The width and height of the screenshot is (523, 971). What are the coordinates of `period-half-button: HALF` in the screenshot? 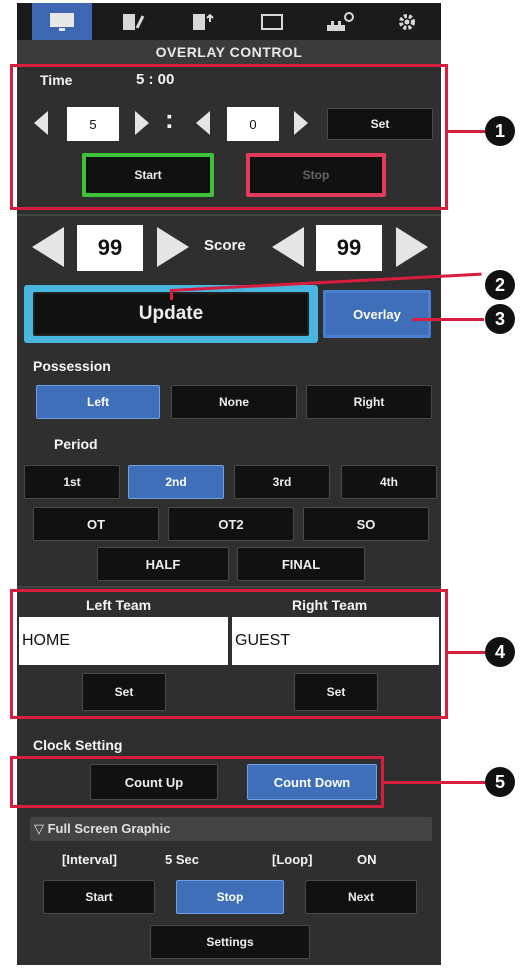 It's located at (163, 564).